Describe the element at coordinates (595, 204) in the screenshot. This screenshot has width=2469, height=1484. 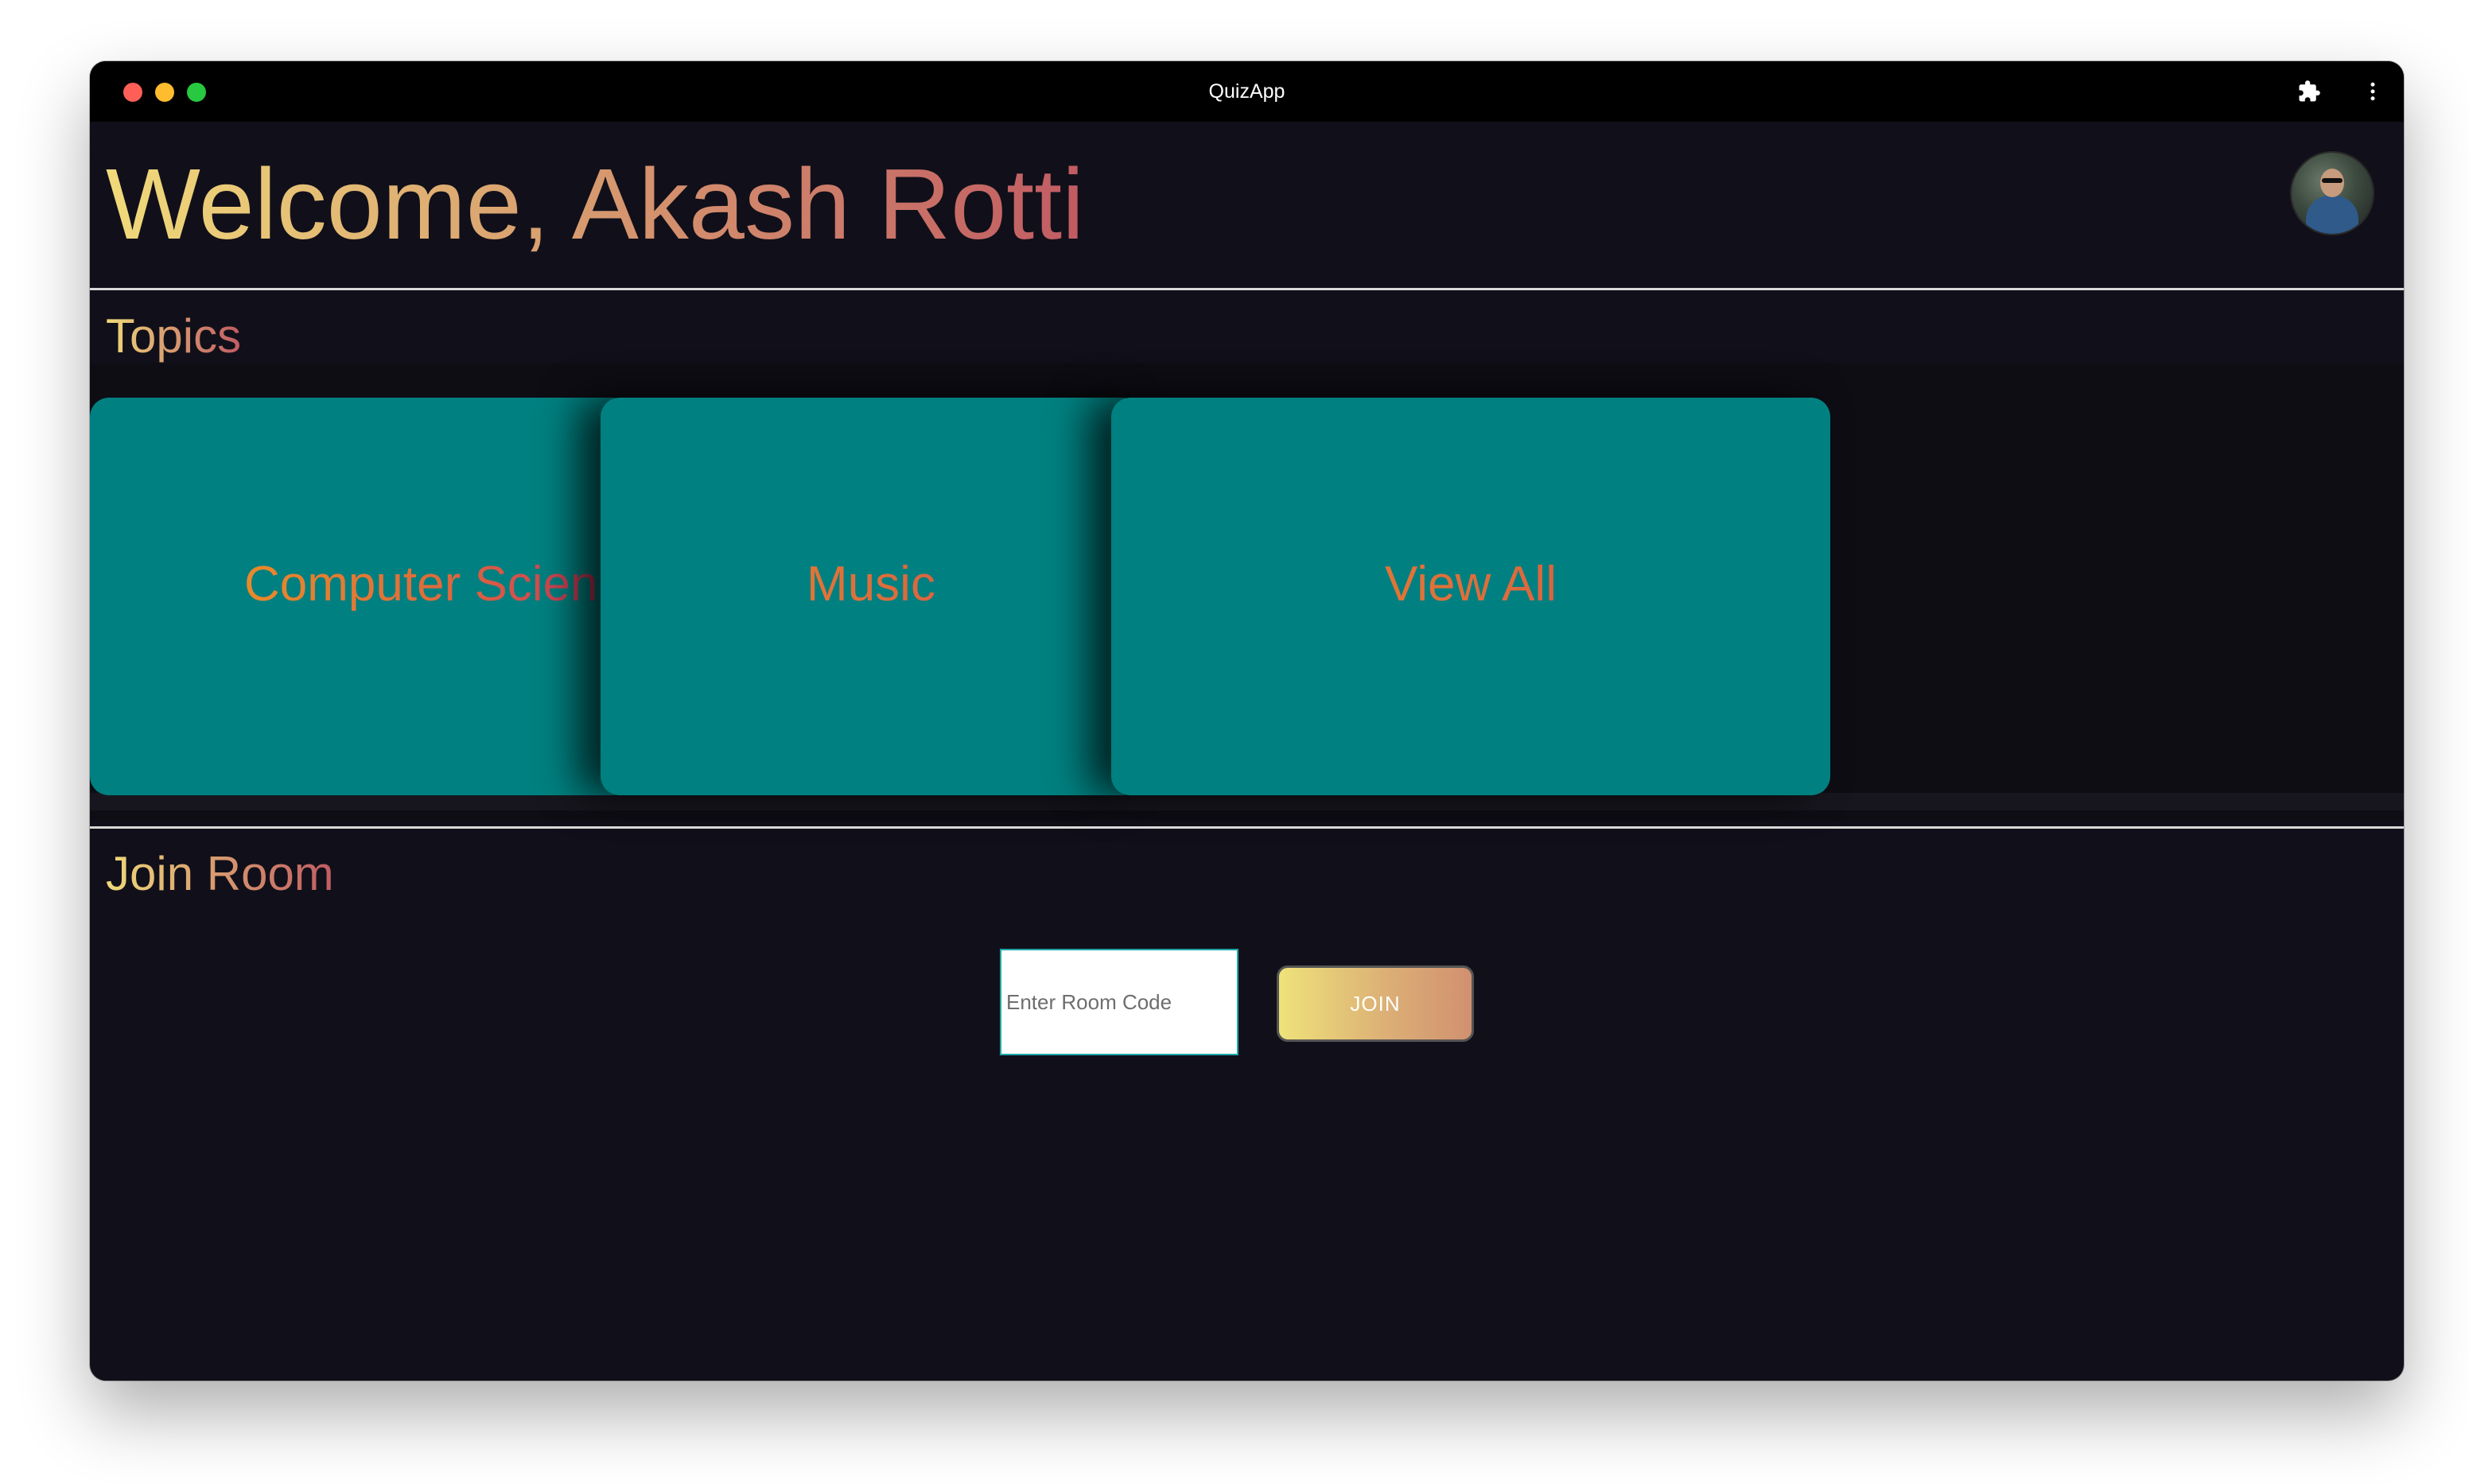
I see `welcome-heading: Welcome, Akash Rotti` at that location.